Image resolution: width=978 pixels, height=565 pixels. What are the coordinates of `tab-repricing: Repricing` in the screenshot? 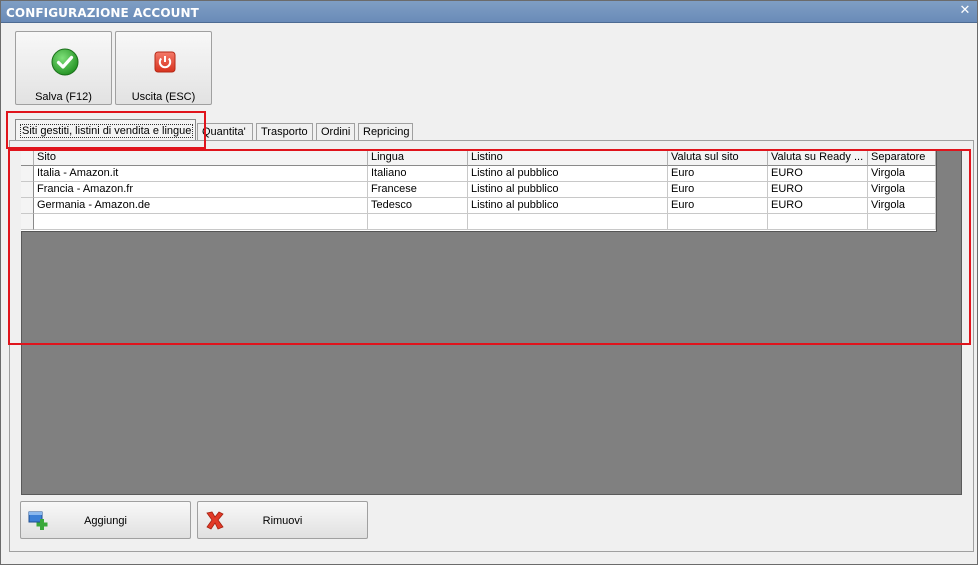 It's located at (385, 132).